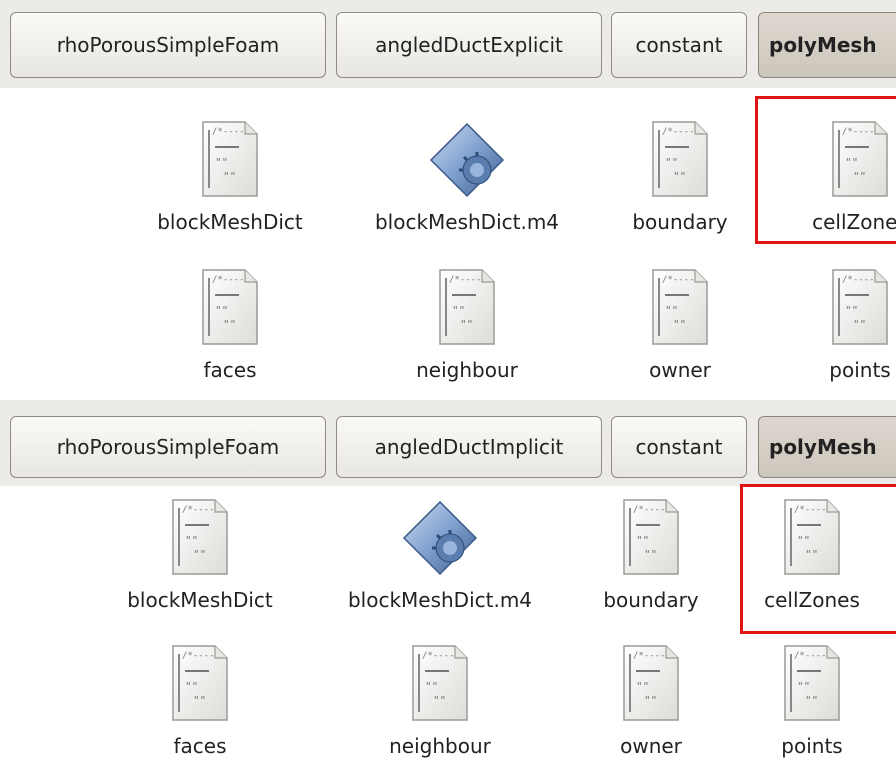 The height and width of the screenshot is (774, 896). What do you see at coordinates (680, 222) in the screenshot?
I see `file-label: boundary` at bounding box center [680, 222].